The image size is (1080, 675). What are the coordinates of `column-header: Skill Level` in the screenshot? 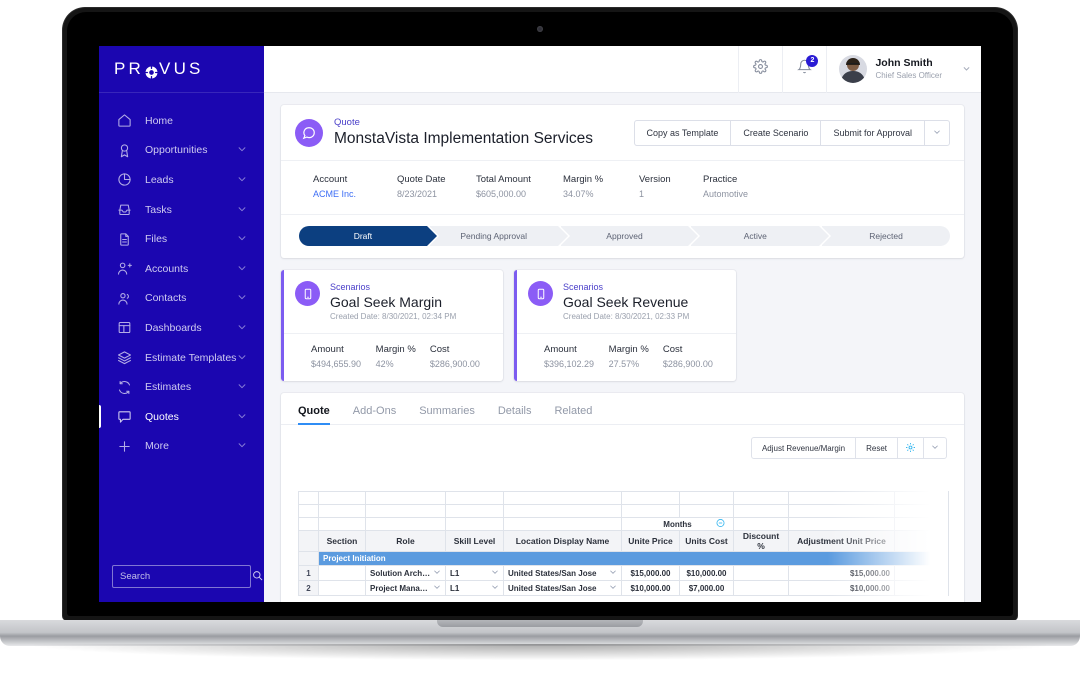 It's located at (474, 541).